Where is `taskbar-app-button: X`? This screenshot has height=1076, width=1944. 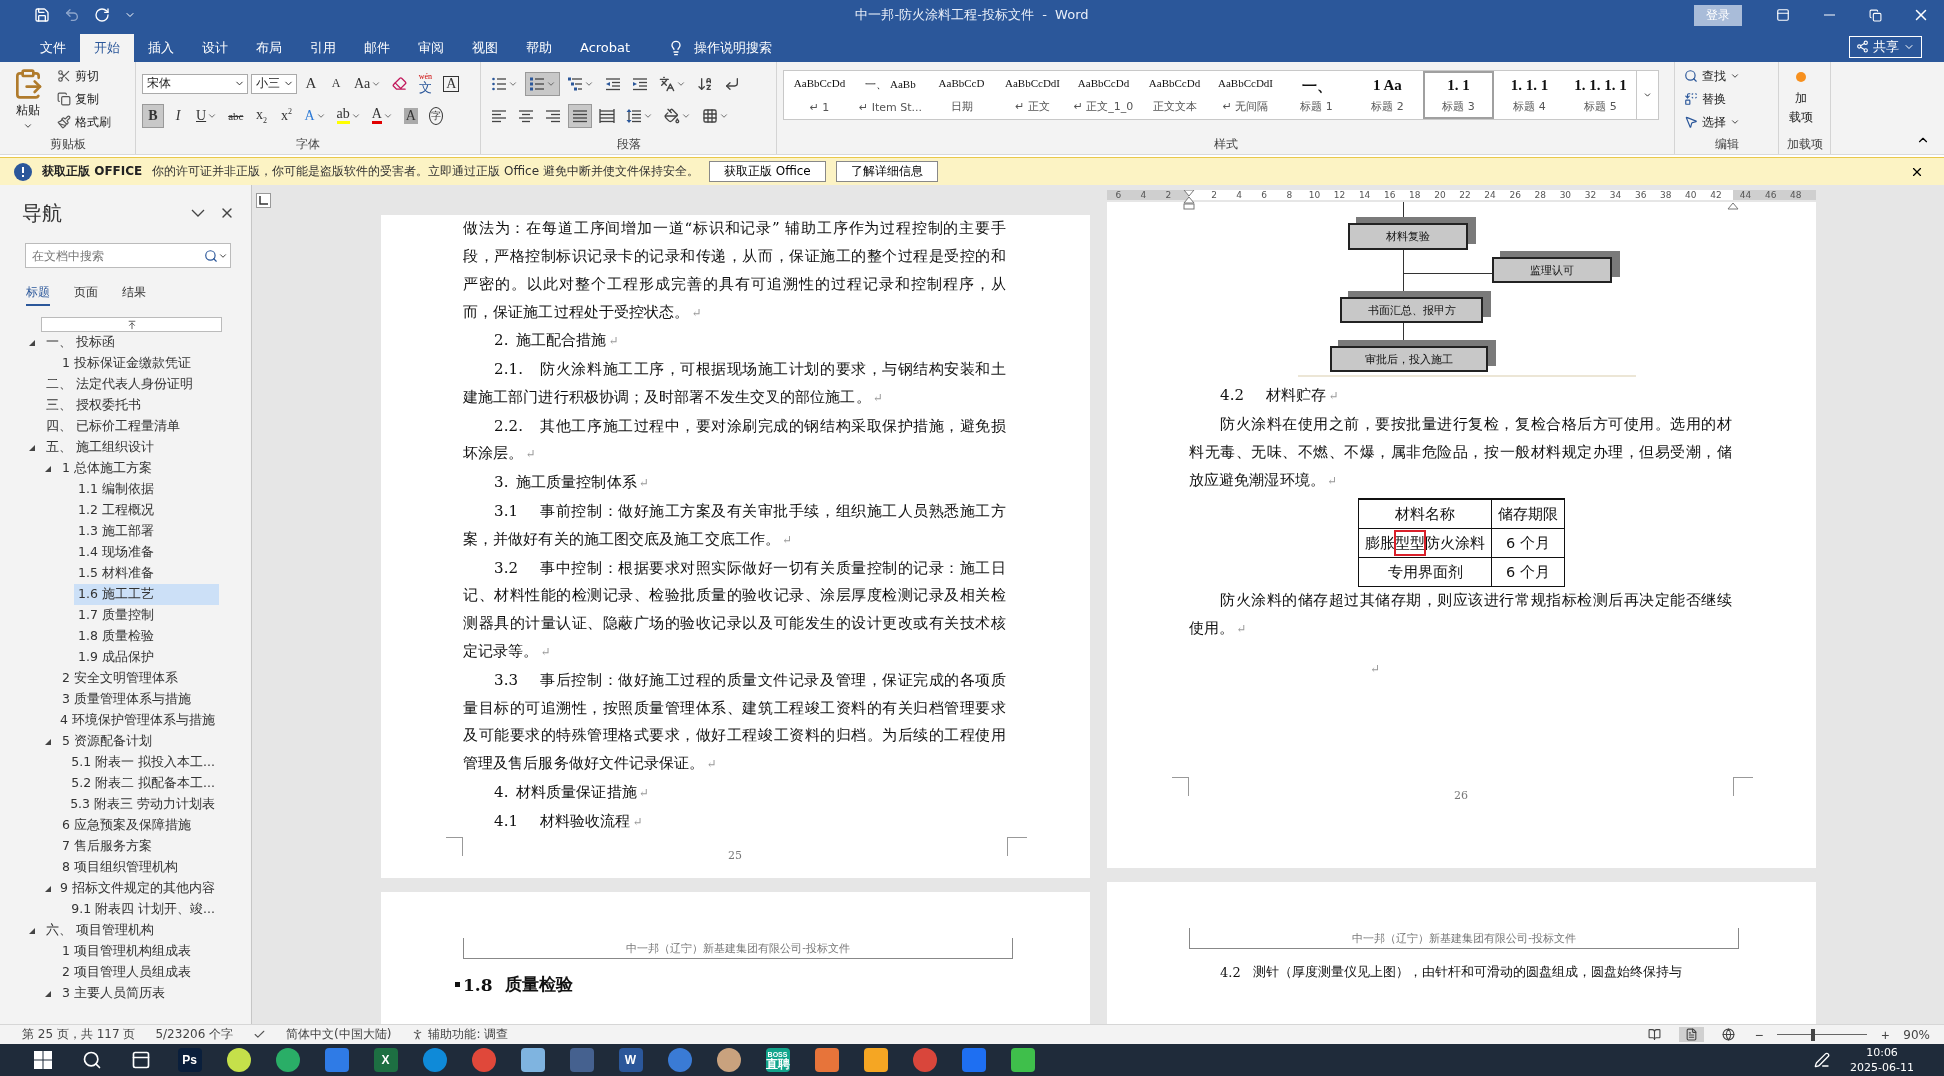 taskbar-app-button: X is located at coordinates (385, 1060).